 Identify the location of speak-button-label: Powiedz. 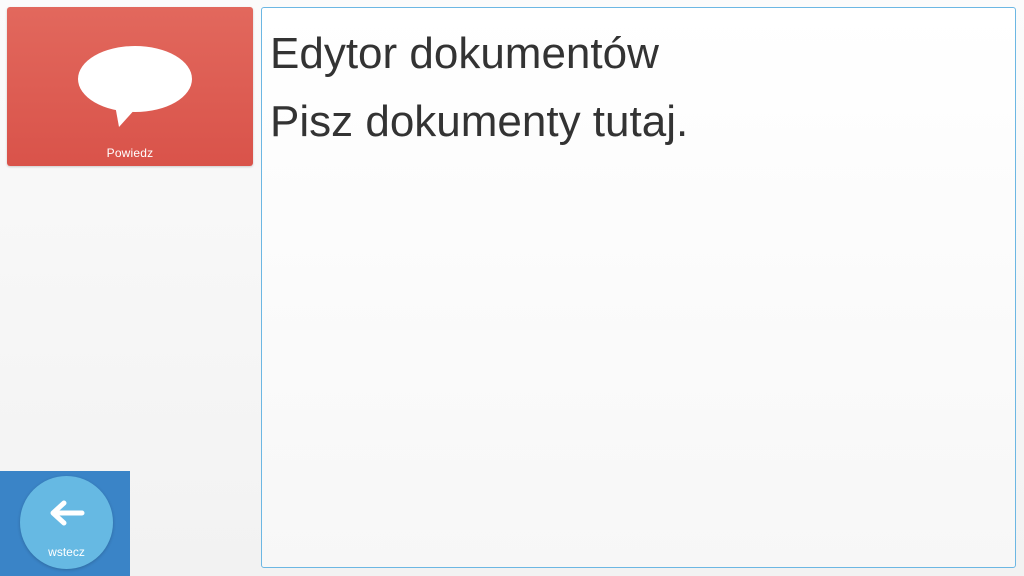
(130, 153).